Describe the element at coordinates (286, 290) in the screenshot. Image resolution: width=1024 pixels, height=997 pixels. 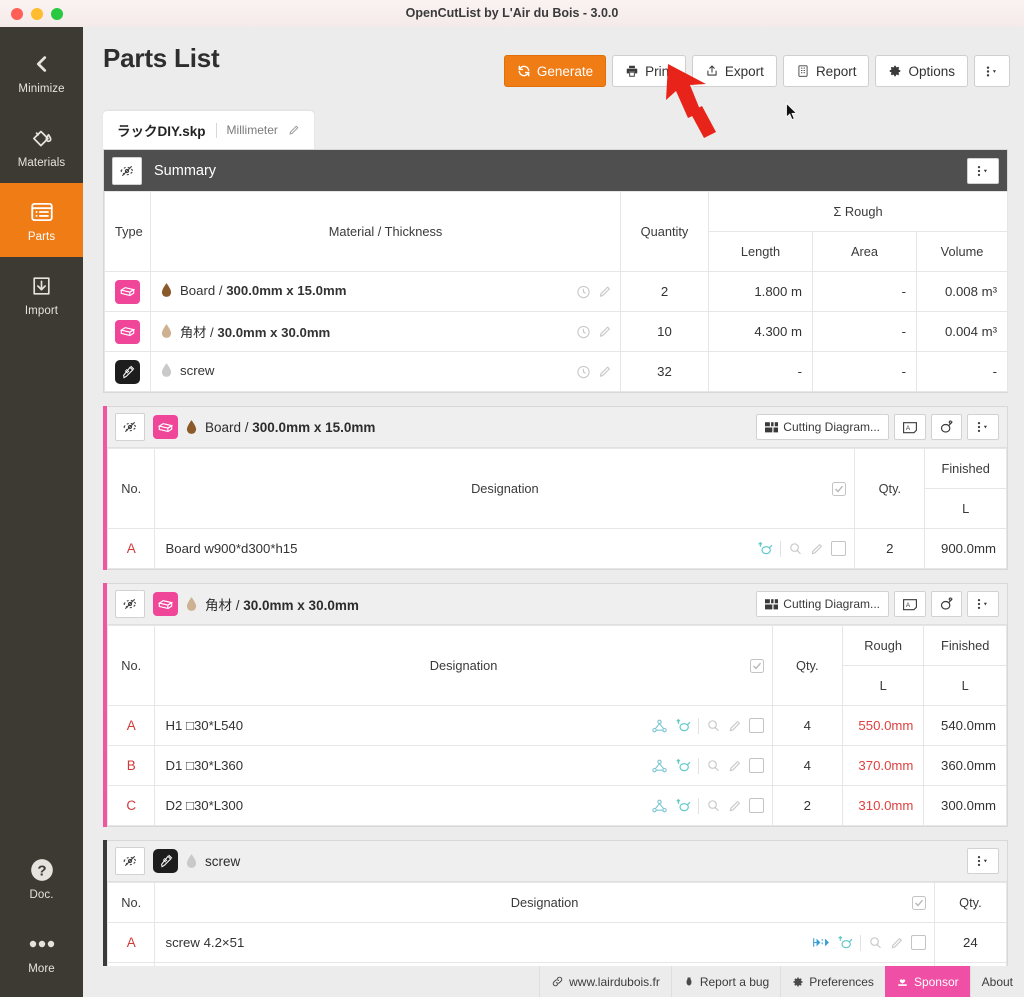
I see `row-material-spec: 300.0mm x 15.0mm` at that location.